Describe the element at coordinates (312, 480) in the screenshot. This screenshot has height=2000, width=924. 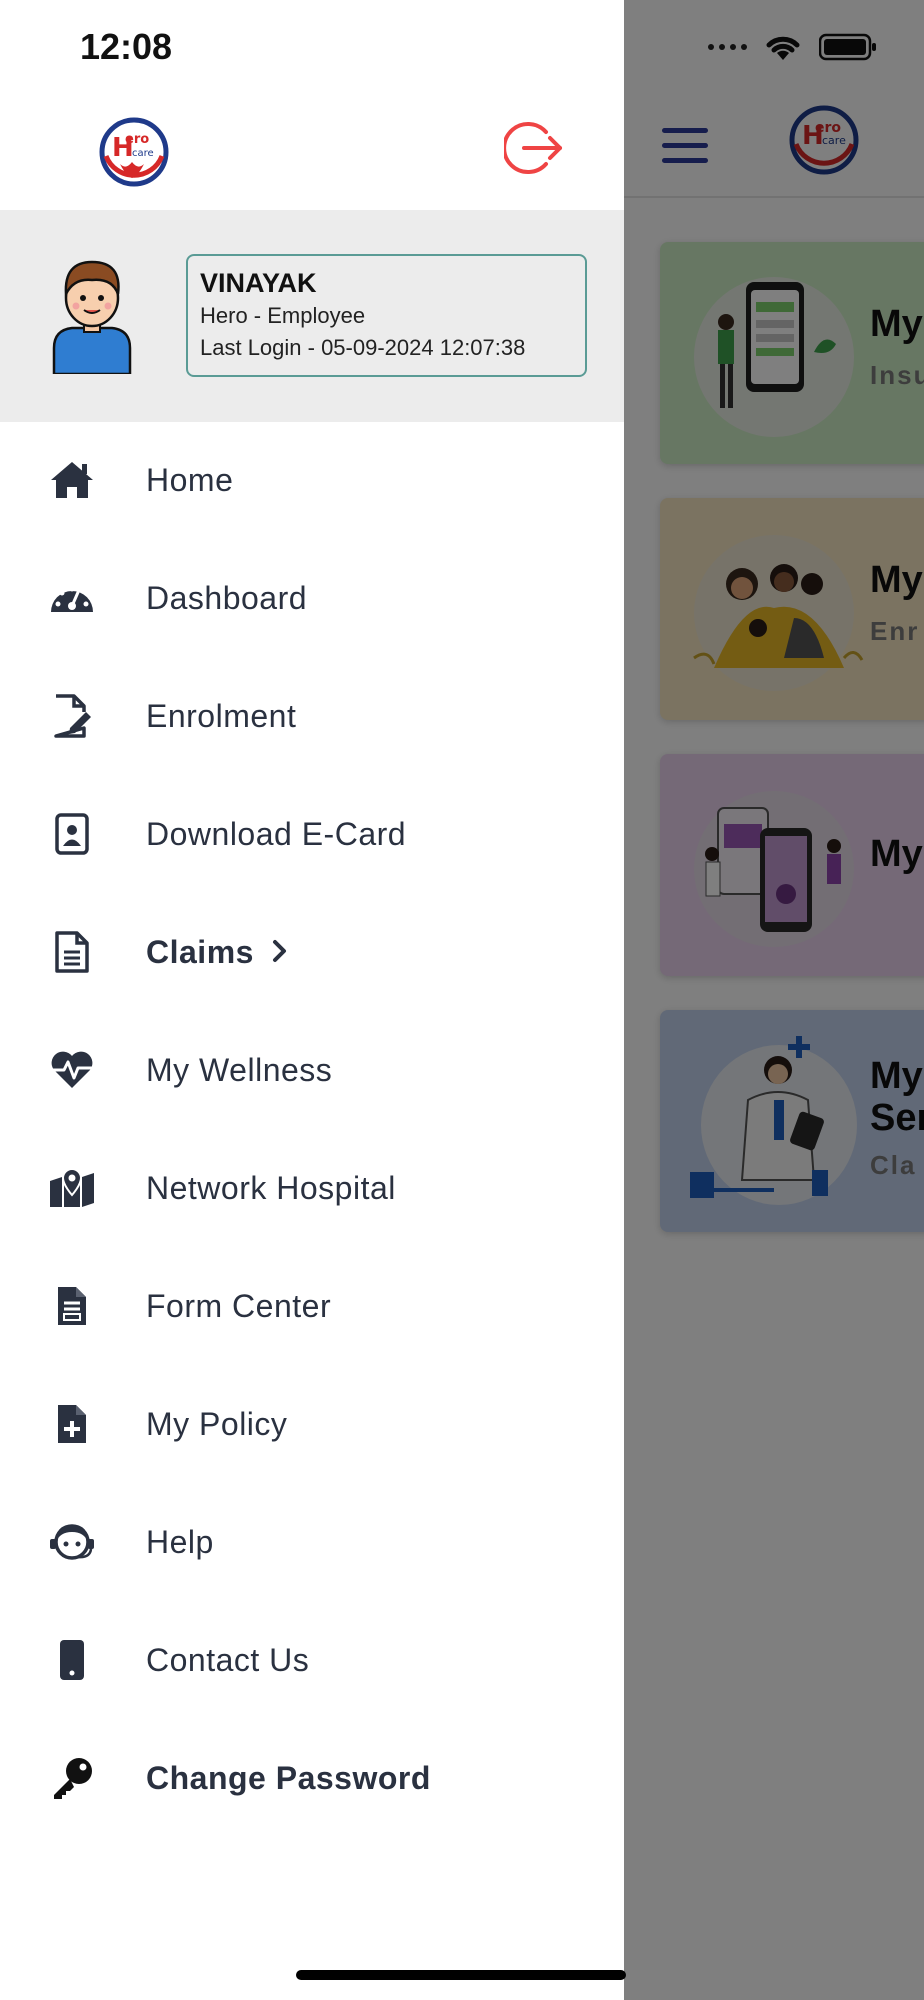
I see `menu-item-home: Home` at that location.